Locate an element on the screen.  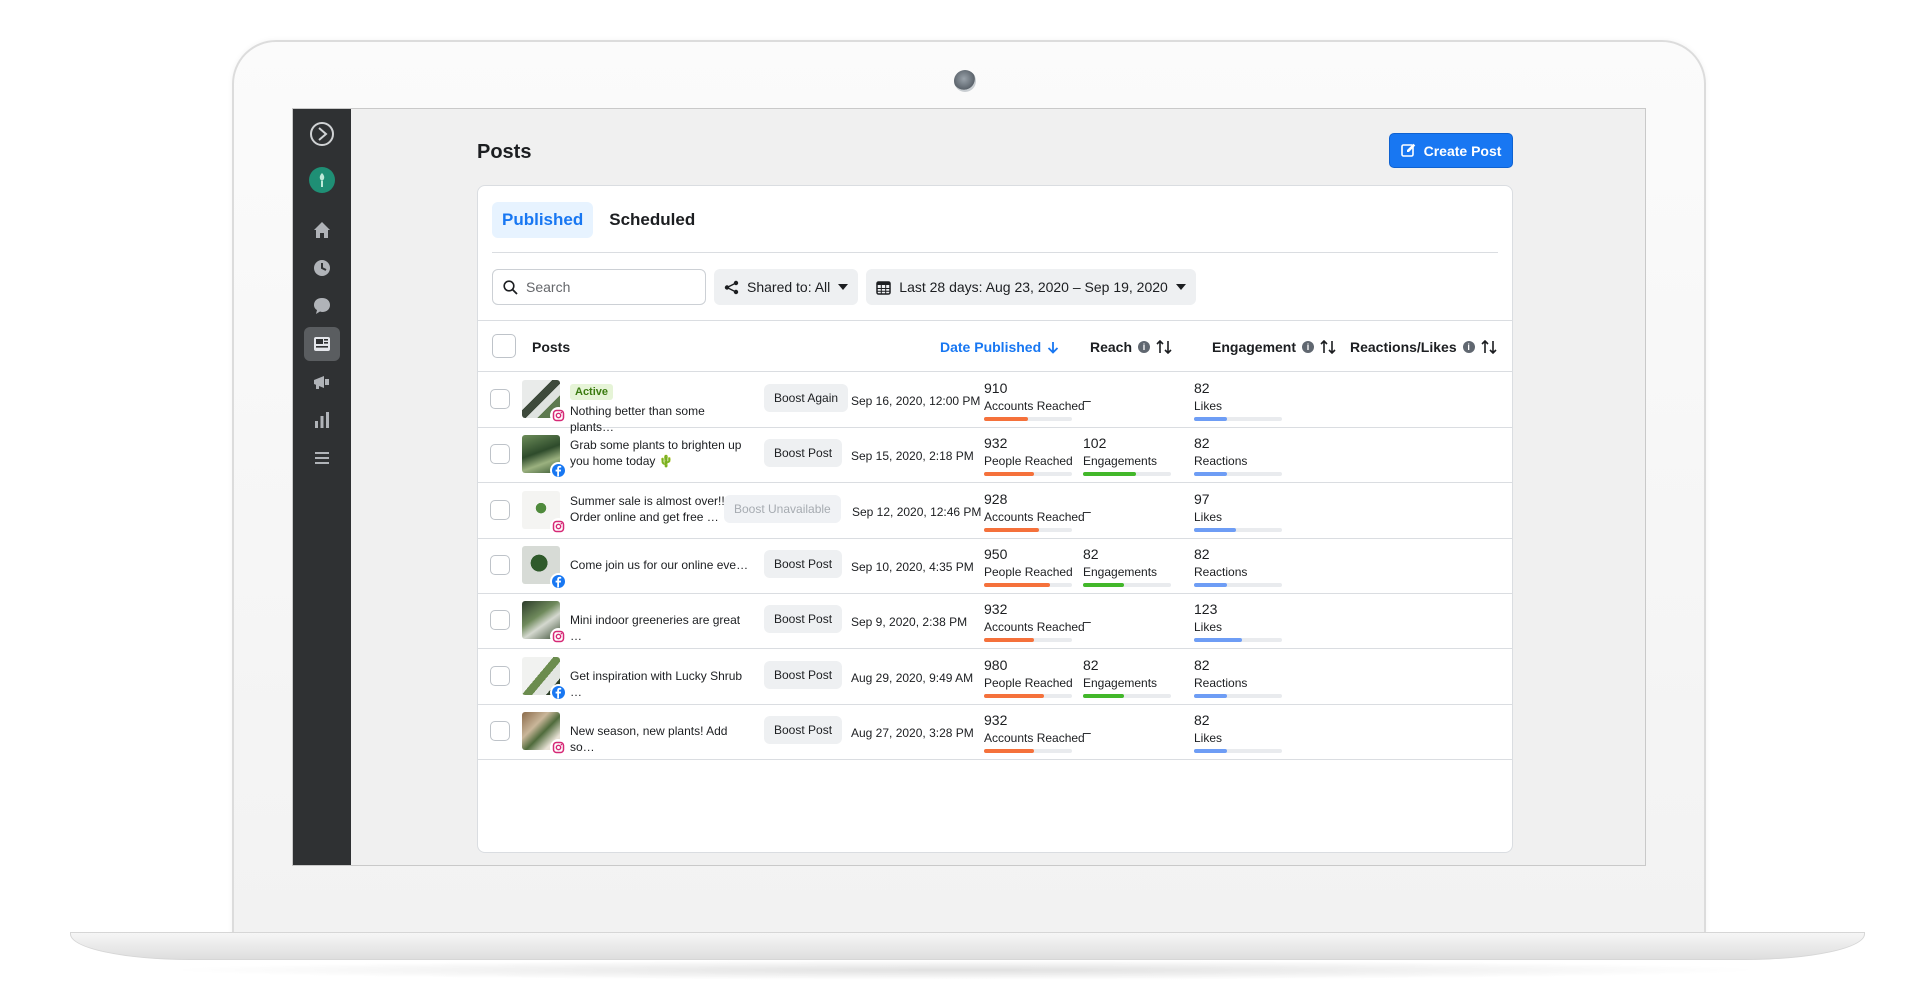
reach-metric: 980 People Reached is located at coordinates (1028, 677).